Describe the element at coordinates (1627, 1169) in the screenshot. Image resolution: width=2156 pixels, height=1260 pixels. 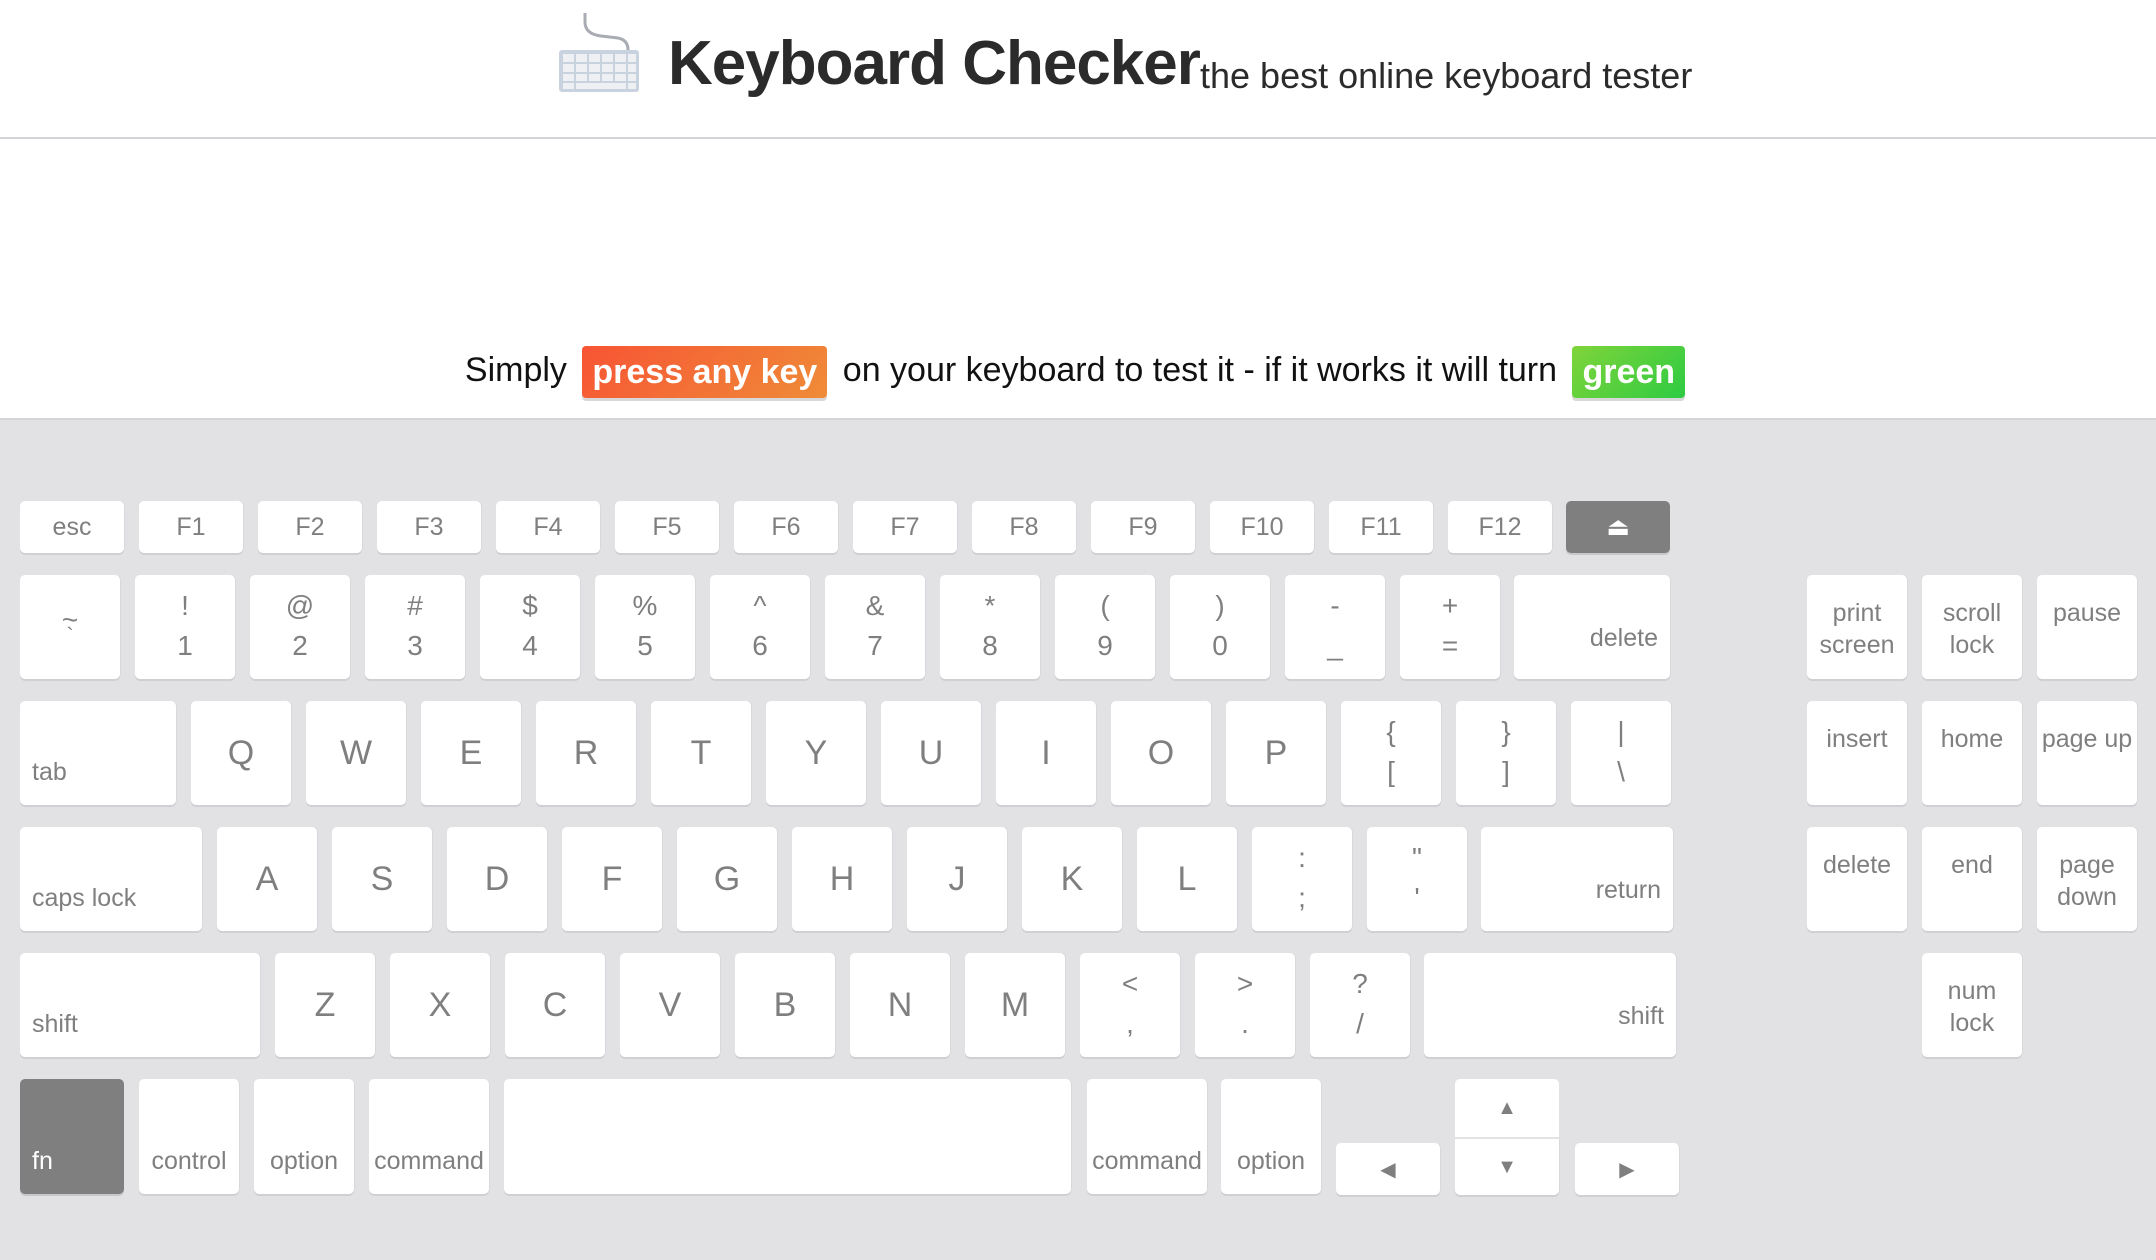
I see `key-arrow-right: ▶` at that location.